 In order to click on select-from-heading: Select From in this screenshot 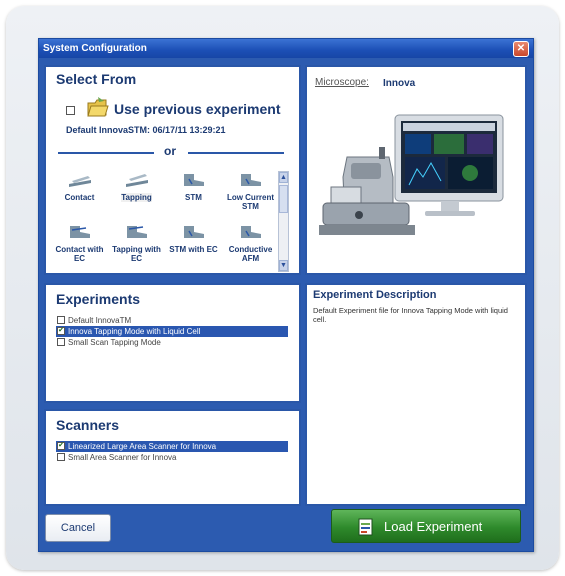, I will do `click(96, 79)`.